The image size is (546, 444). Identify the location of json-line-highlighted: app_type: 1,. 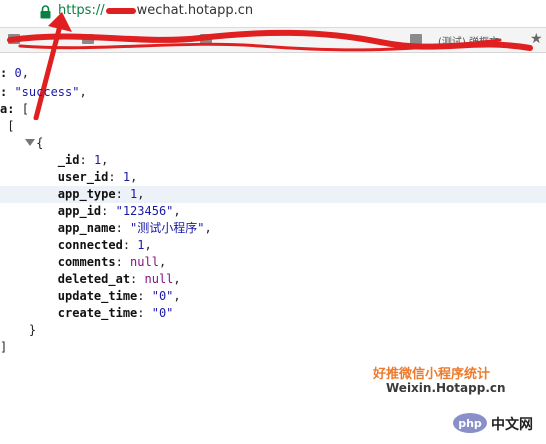
(273, 194).